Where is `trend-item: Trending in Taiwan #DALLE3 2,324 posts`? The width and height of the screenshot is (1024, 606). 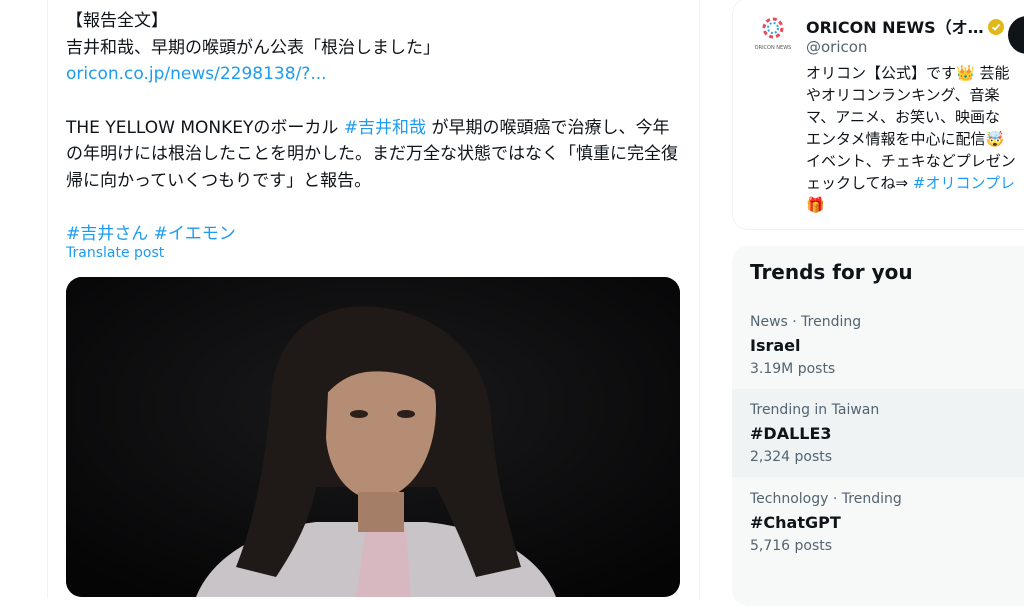 trend-item: Trending in Taiwan #DALLE3 2,324 posts is located at coordinates (878, 433).